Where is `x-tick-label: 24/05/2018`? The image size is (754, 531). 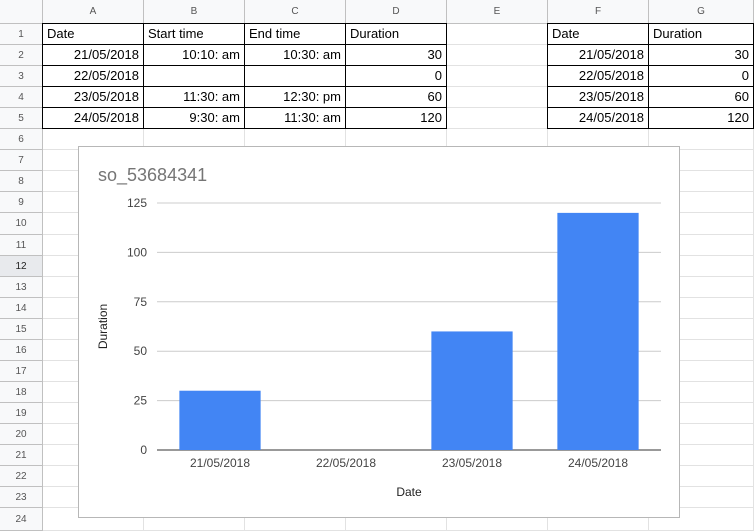
x-tick-label: 24/05/2018 is located at coordinates (598, 463).